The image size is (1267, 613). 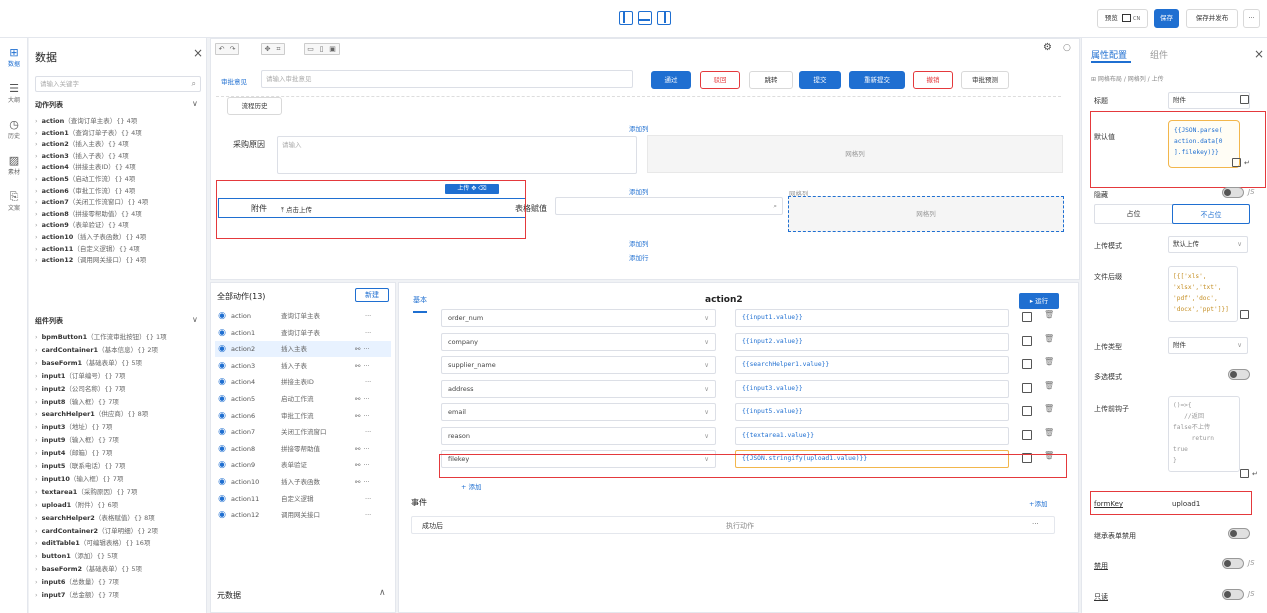 What do you see at coordinates (221, 49) in the screenshot?
I see `undo-icon: ↶` at bounding box center [221, 49].